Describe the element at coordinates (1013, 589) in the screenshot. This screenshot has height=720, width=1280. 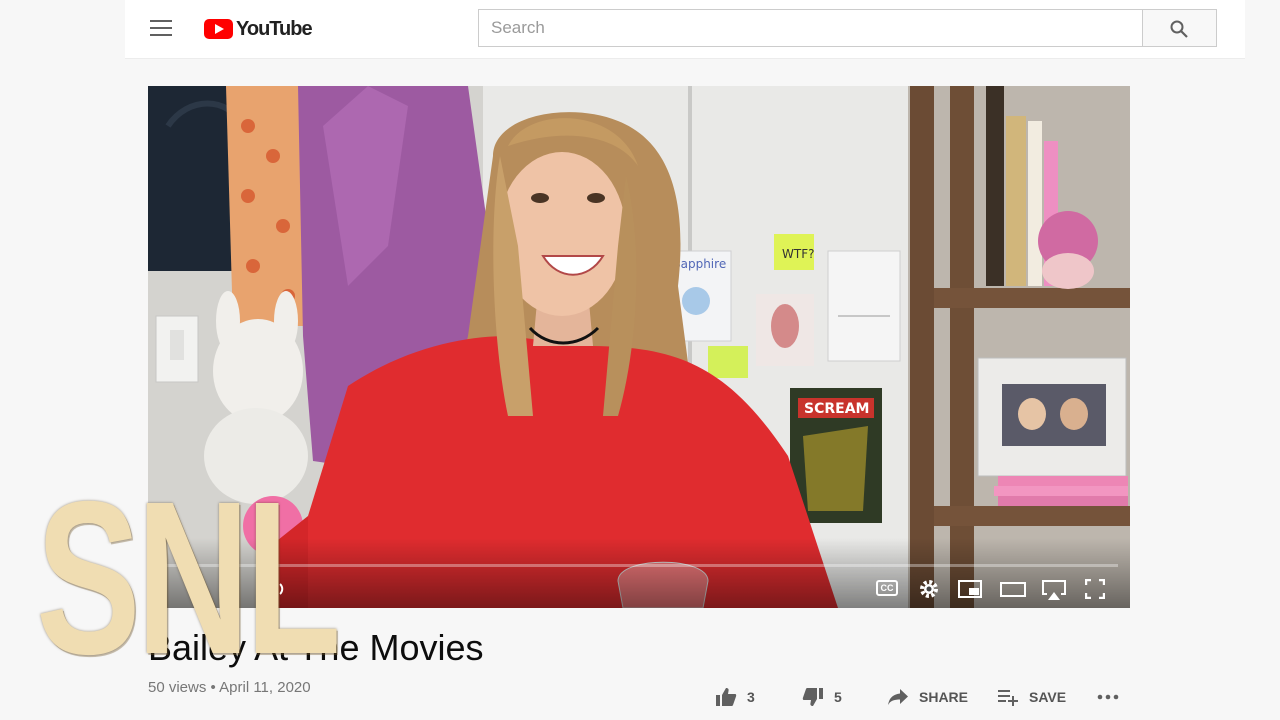
I see `theater-icon` at that location.